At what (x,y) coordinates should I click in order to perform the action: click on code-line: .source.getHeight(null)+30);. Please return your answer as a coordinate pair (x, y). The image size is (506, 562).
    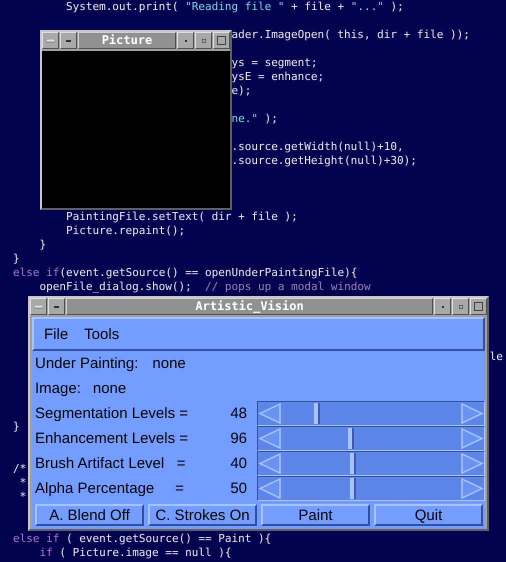
    Looking at the image, I should click on (324, 160).